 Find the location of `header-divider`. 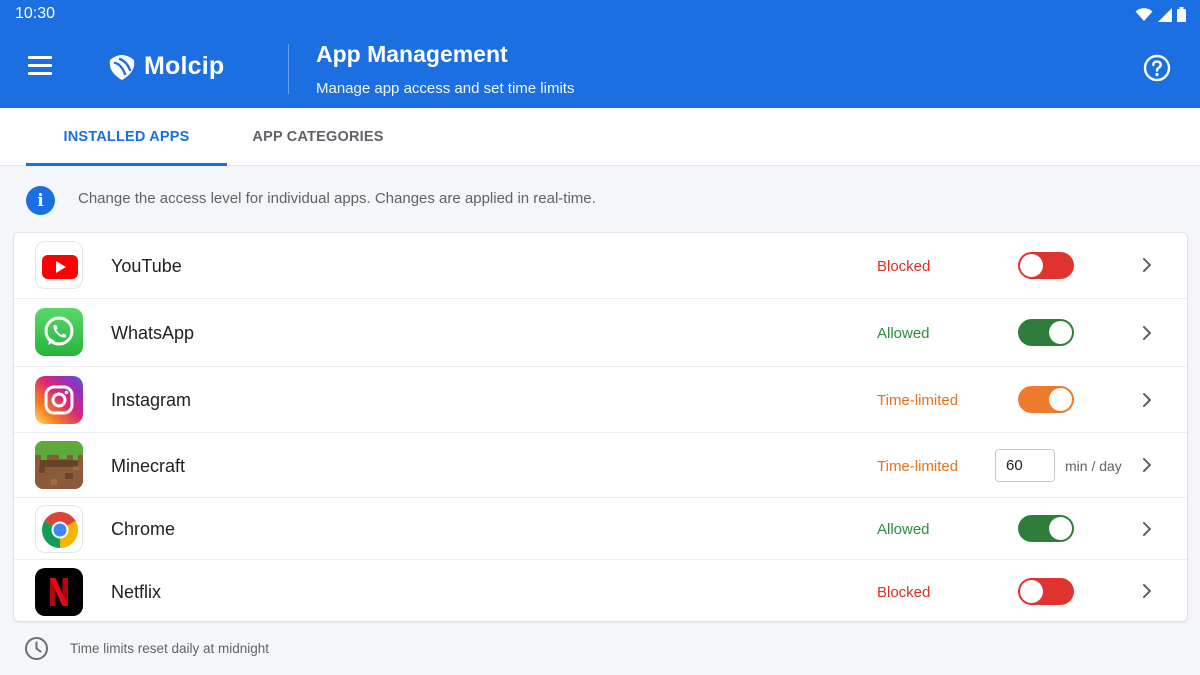

header-divider is located at coordinates (288, 69).